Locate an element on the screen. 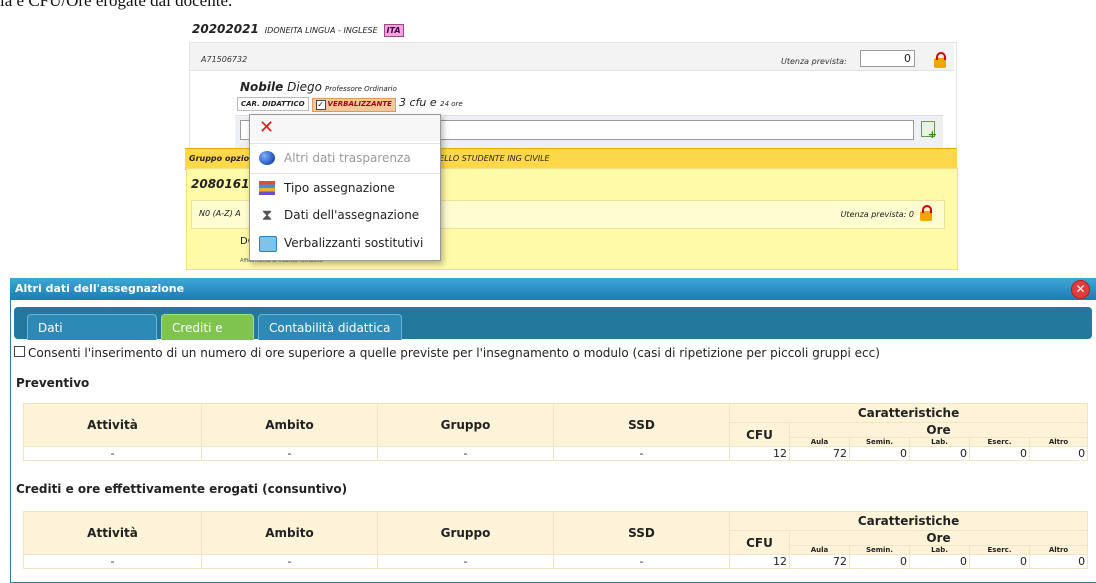  menu-item-label: Verbalizzanti sostitutivi is located at coordinates (354, 243).